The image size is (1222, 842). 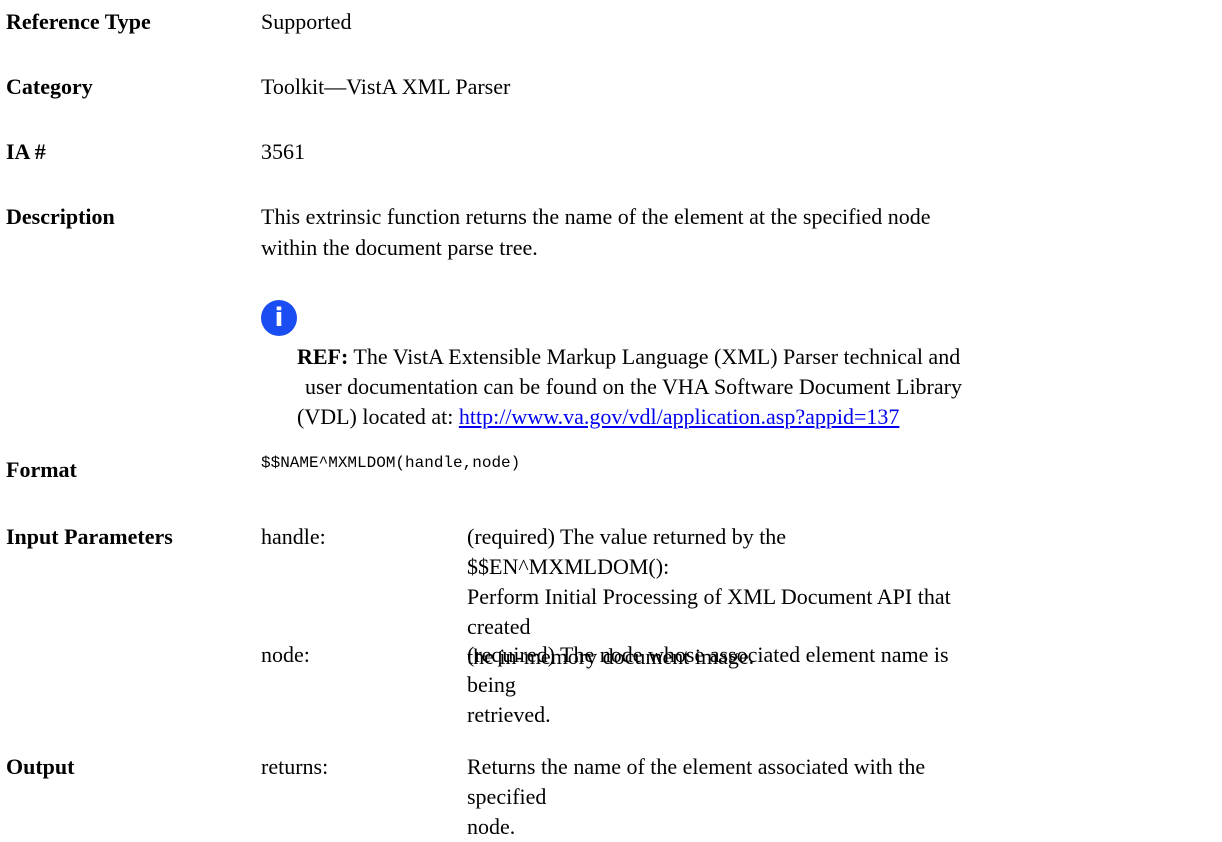 What do you see at coordinates (509, 714) in the screenshot?
I see `param-node-desc-line: retrieved.` at bounding box center [509, 714].